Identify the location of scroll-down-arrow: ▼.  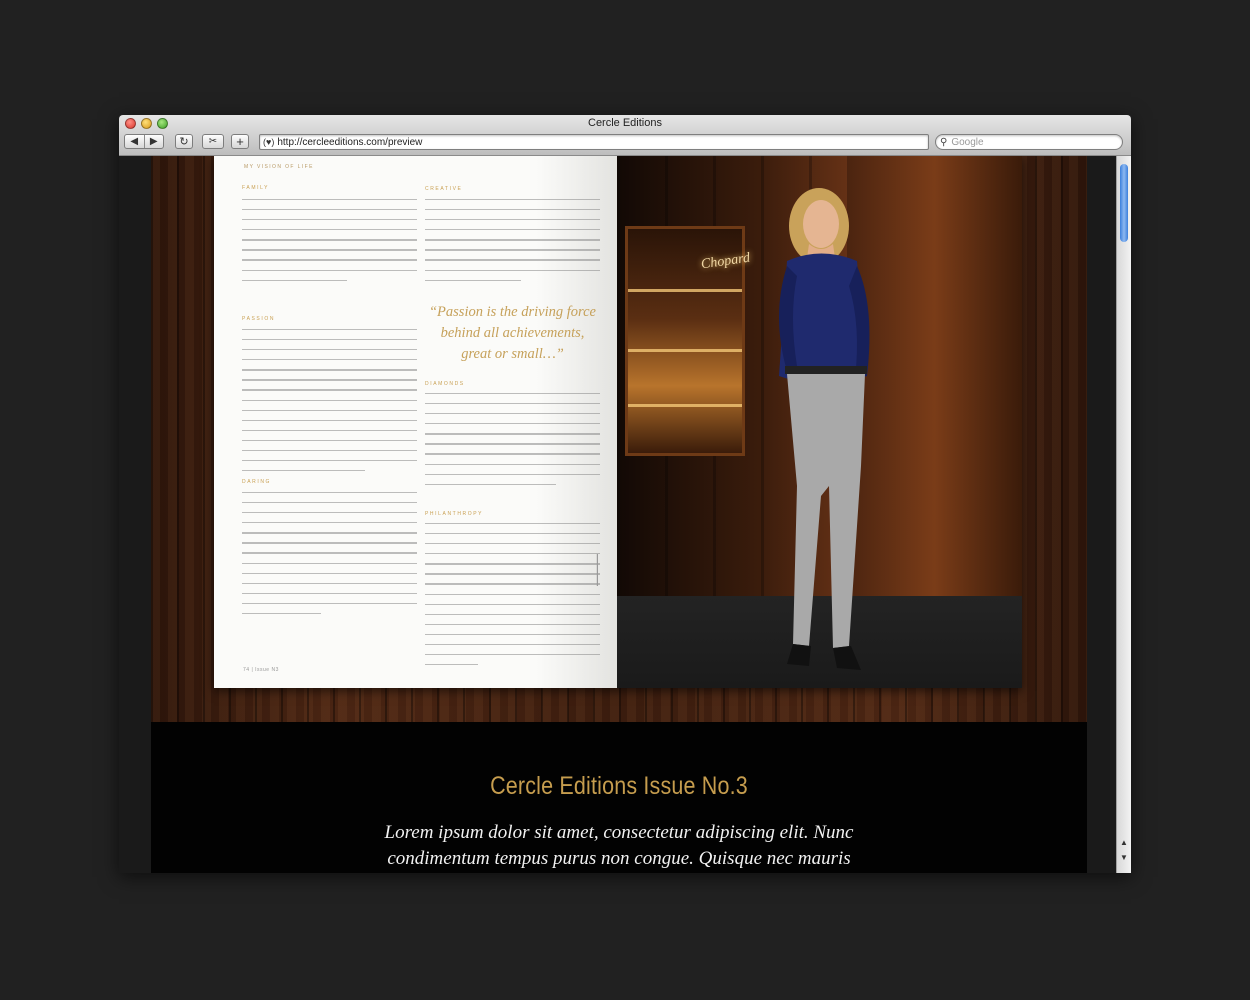
(1124, 857).